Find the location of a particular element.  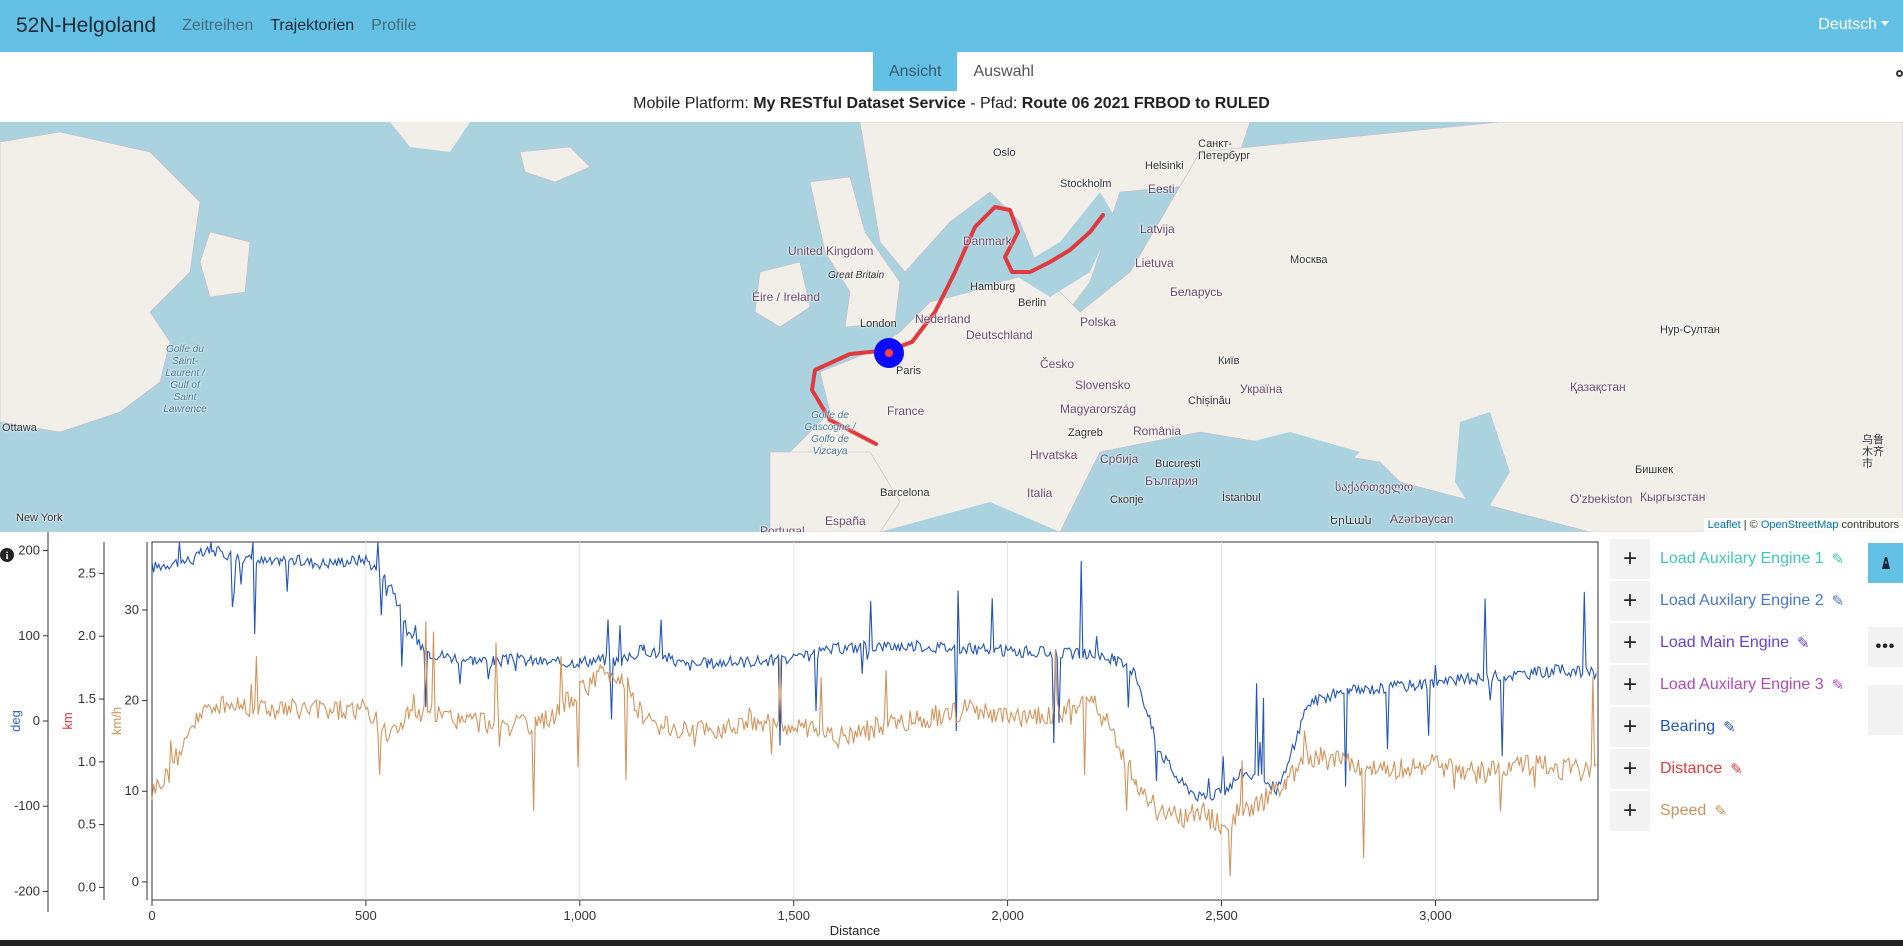

map-label: Zagreb is located at coordinates (1085, 433).